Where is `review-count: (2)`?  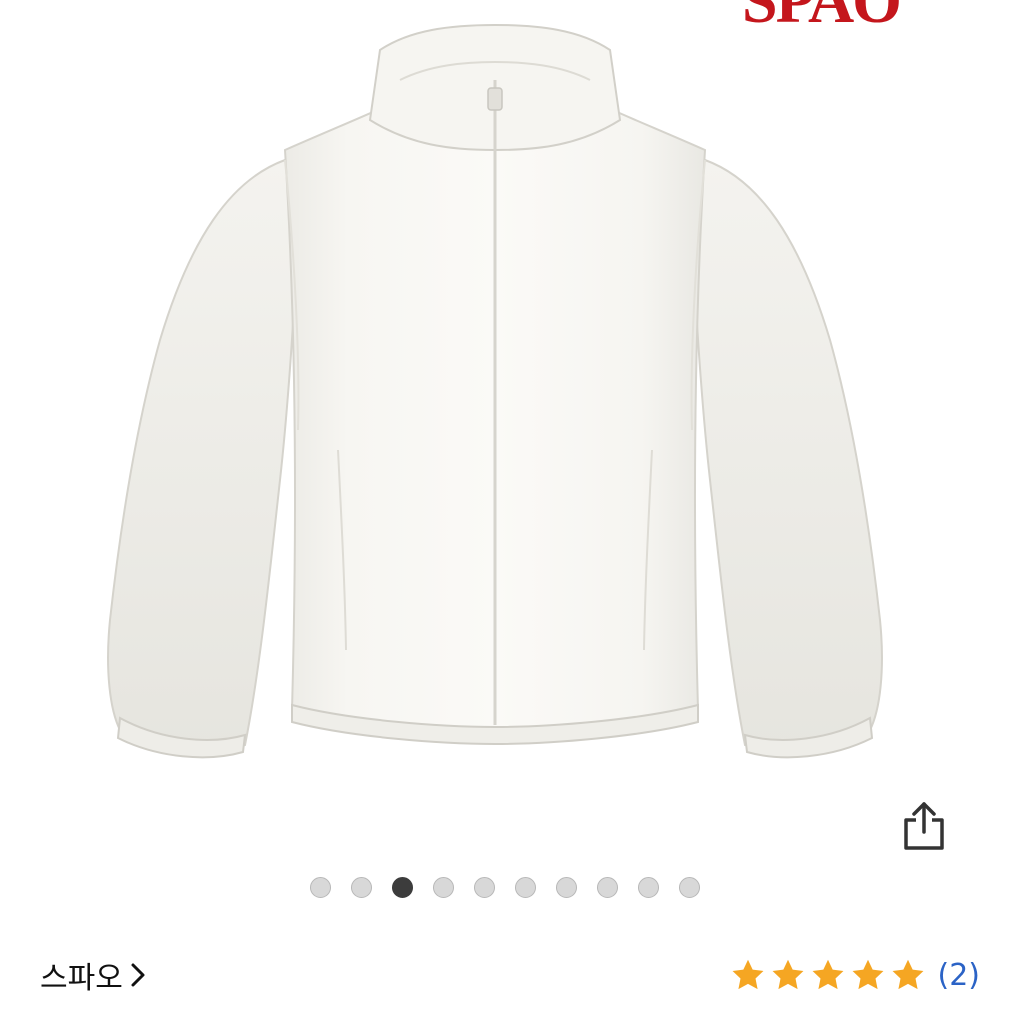
review-count: (2) is located at coordinates (959, 975).